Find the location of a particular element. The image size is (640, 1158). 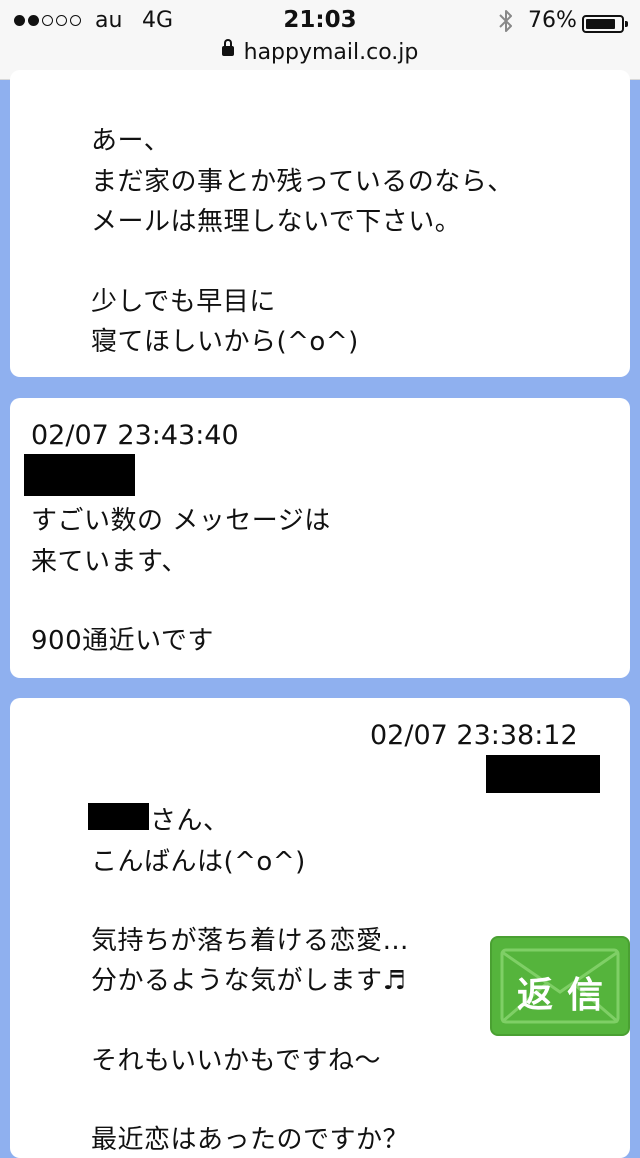

greeting-suffix: さん、 is located at coordinates (190, 821).